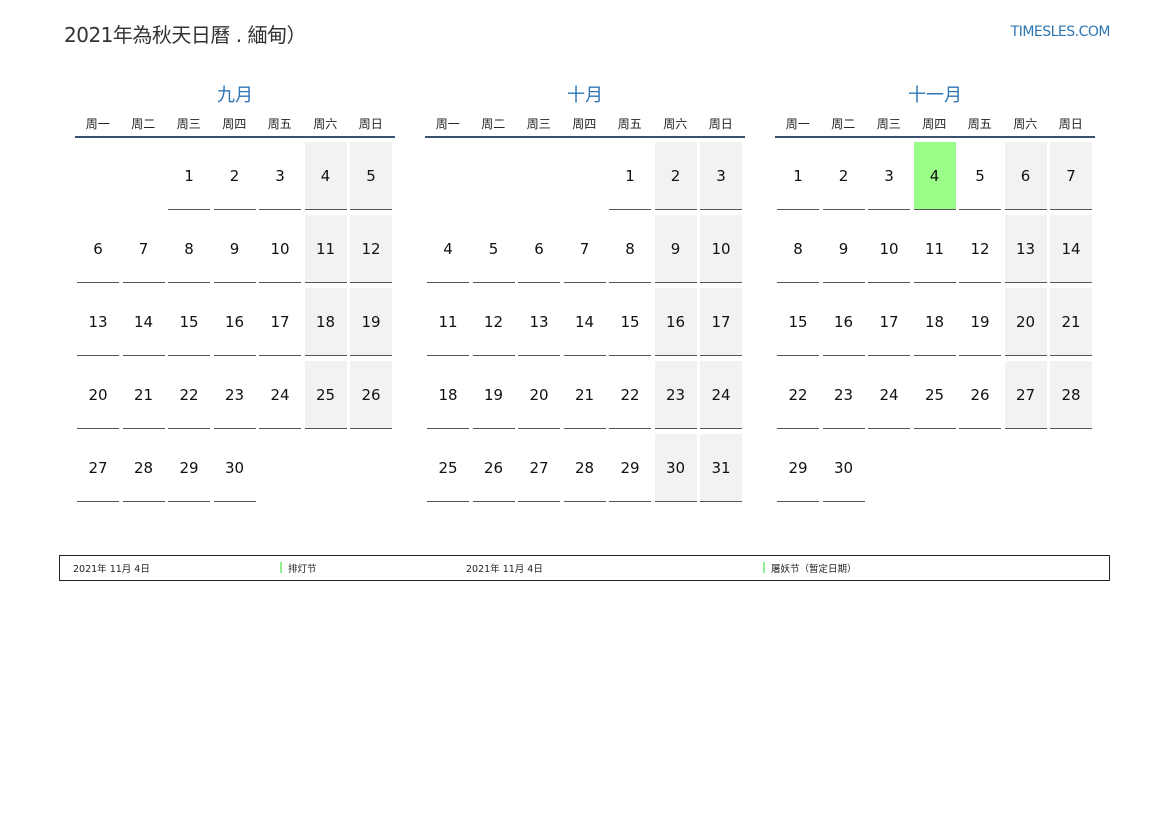  What do you see at coordinates (721, 468) in the screenshot?
I see `day-cell: 31` at bounding box center [721, 468].